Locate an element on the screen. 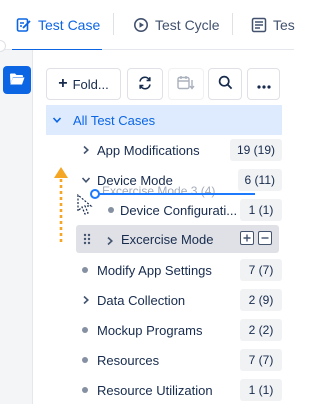 The height and width of the screenshot is (404, 320). dragging-item-label: Excercise Mode is located at coordinates (167, 239).